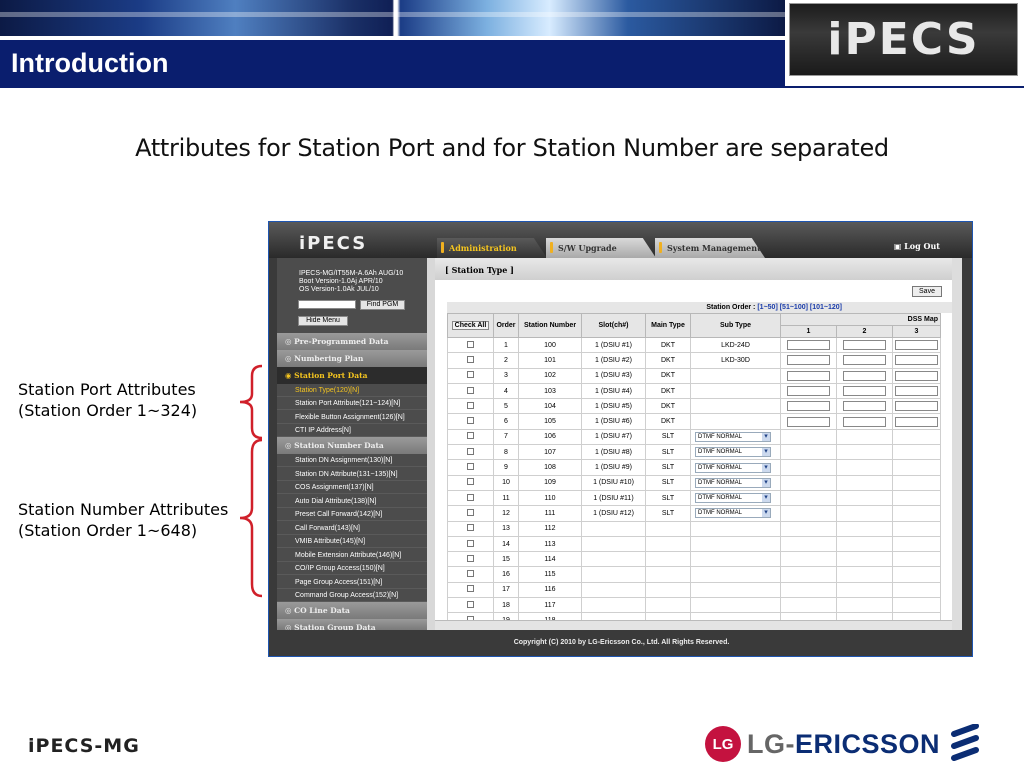 This screenshot has height=768, width=1024. I want to click on row-order: 3, so click(506, 375).